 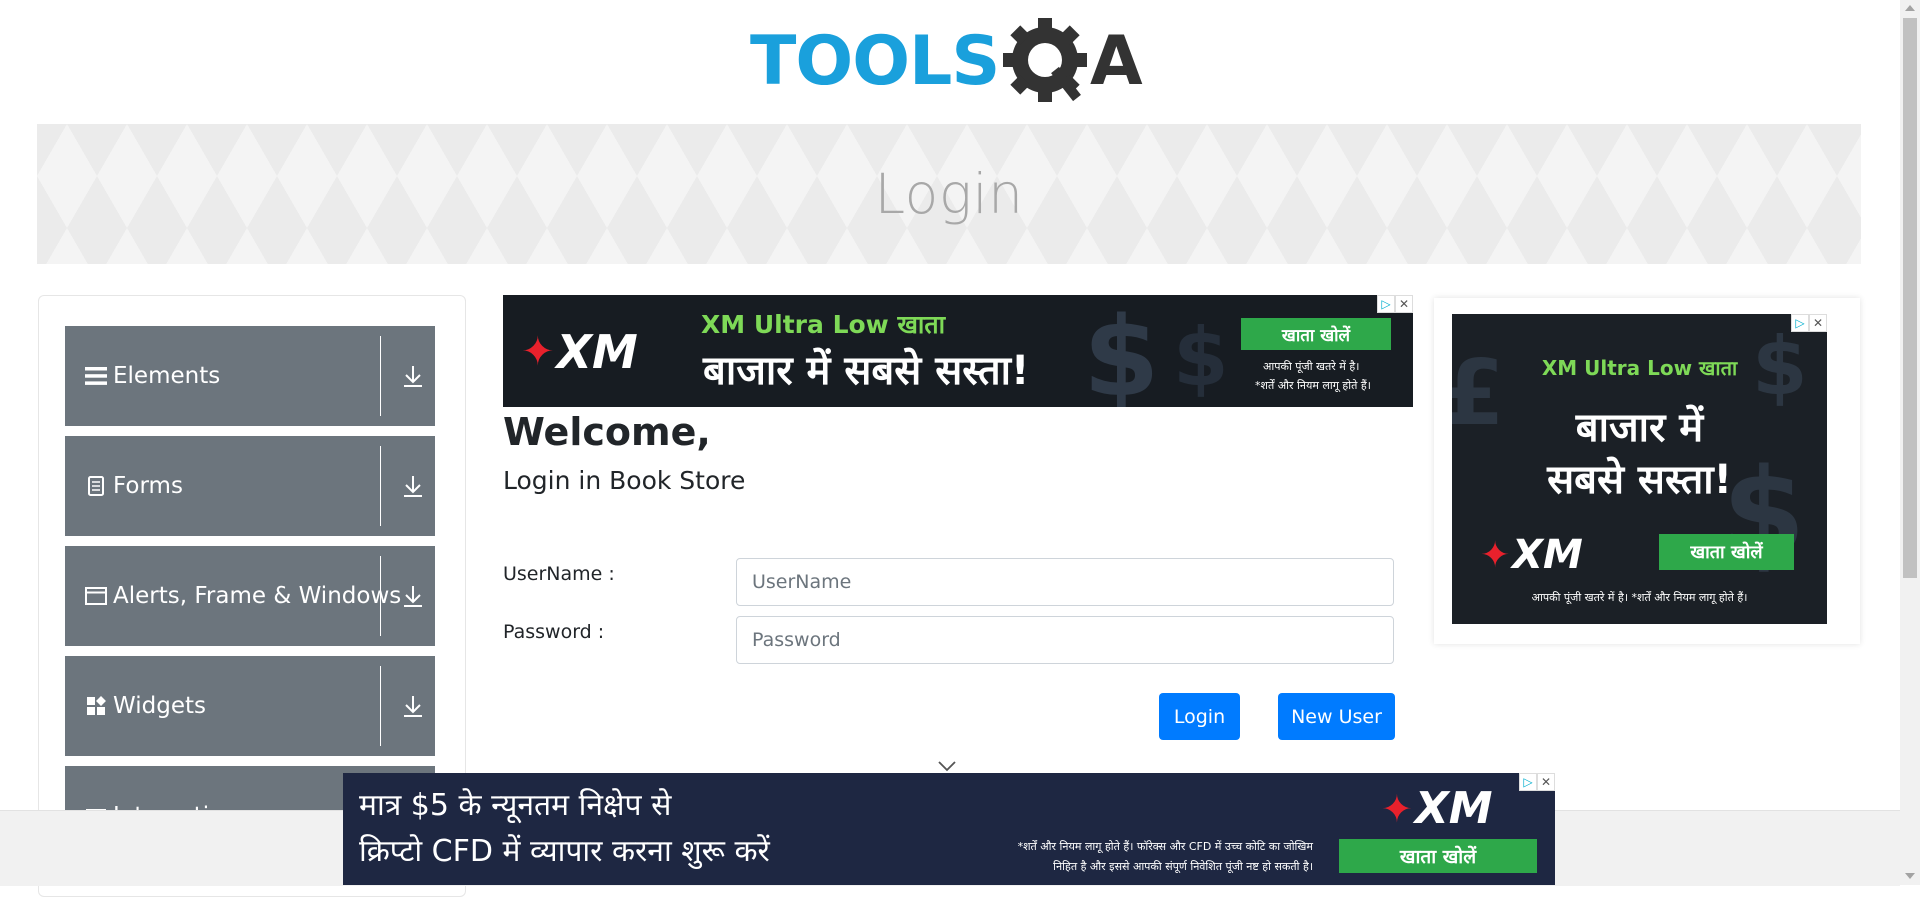 I want to click on scroll-up-arrow-icon, so click(x=1910, y=8).